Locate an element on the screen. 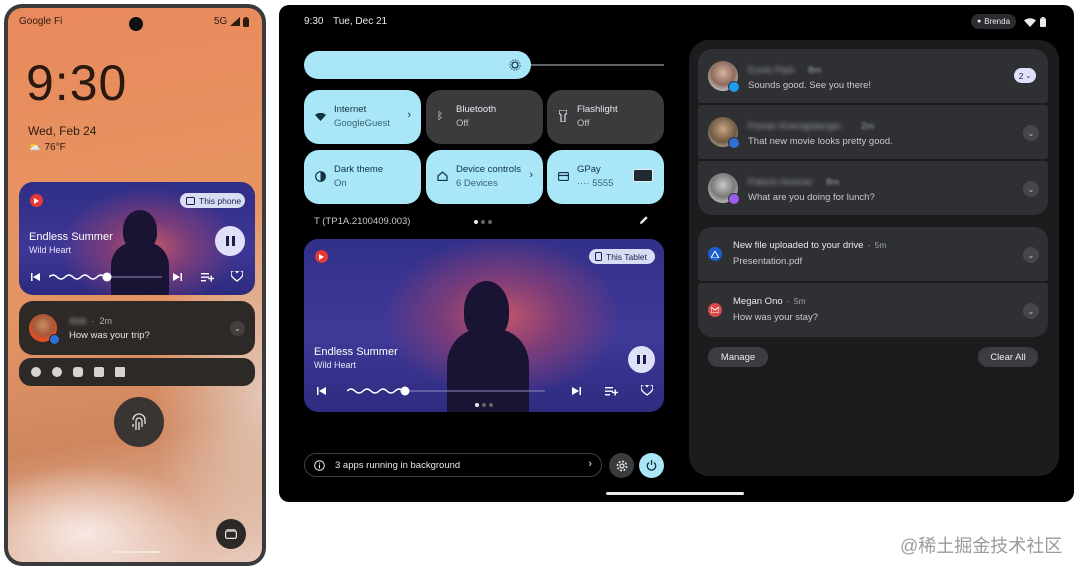 This screenshot has width=1080, height=569. chevron-right-icon: › is located at coordinates (590, 464).